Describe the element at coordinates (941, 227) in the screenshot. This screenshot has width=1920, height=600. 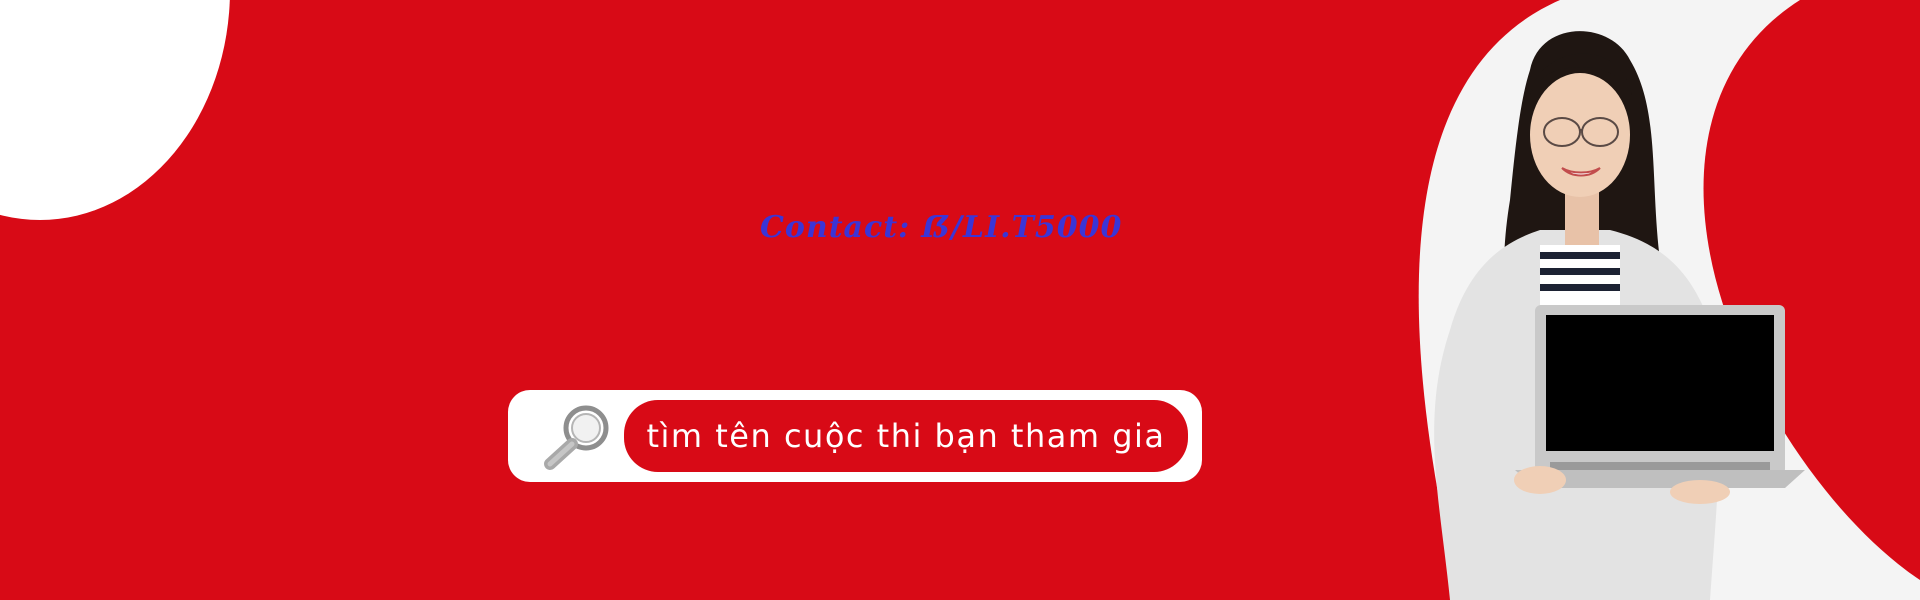
I see `contact-text: Contact: ẞ/LI.T5000` at that location.